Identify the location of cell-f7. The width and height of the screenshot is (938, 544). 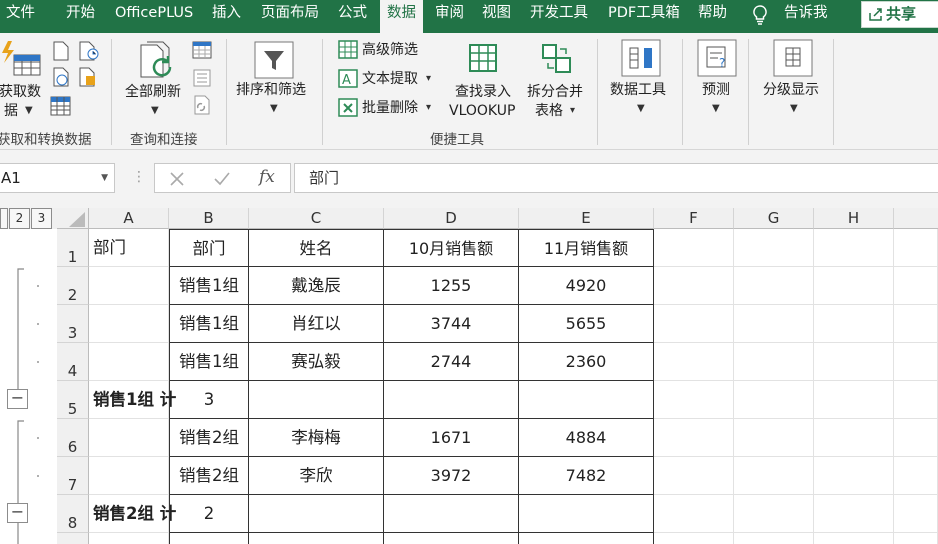
(694, 476).